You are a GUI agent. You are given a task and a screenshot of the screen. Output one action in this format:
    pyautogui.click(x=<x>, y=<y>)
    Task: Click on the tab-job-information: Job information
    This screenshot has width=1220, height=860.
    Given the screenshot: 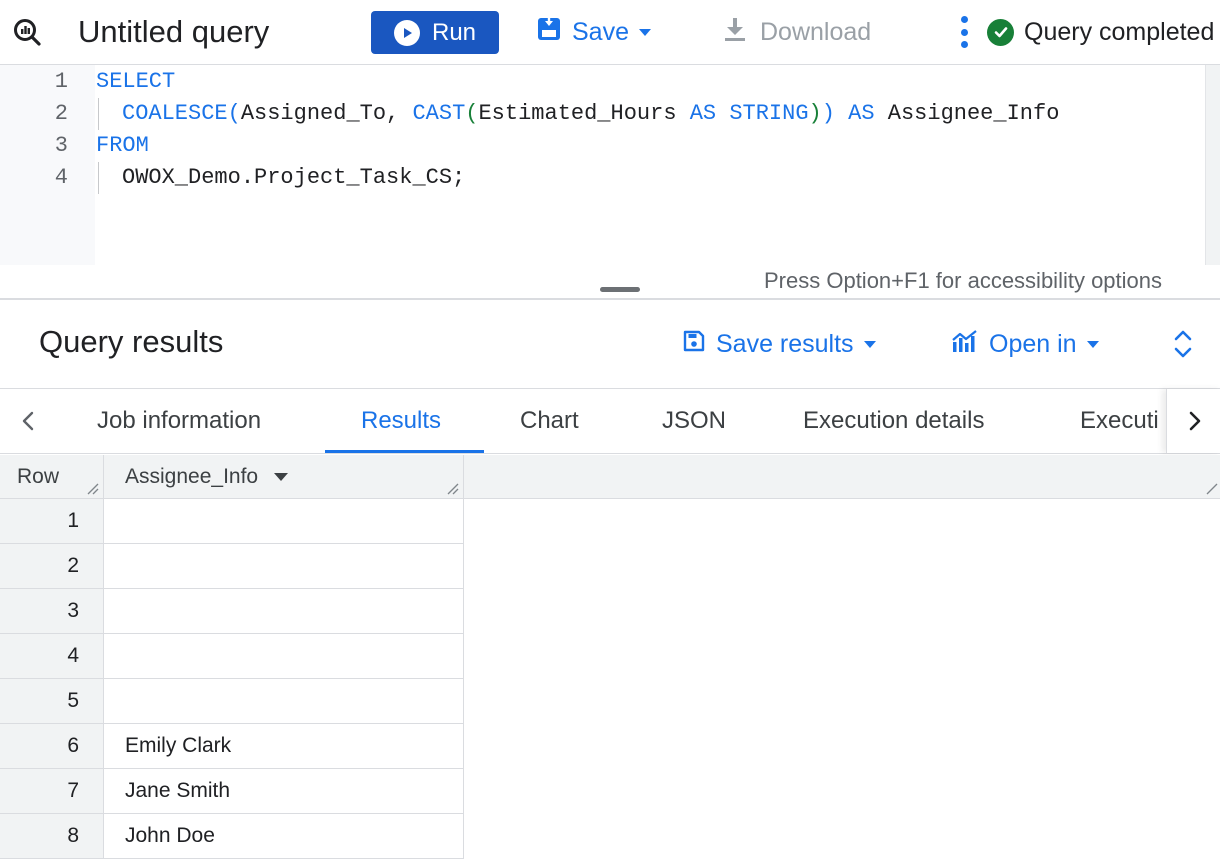 What is the action you would take?
    pyautogui.click(x=179, y=421)
    